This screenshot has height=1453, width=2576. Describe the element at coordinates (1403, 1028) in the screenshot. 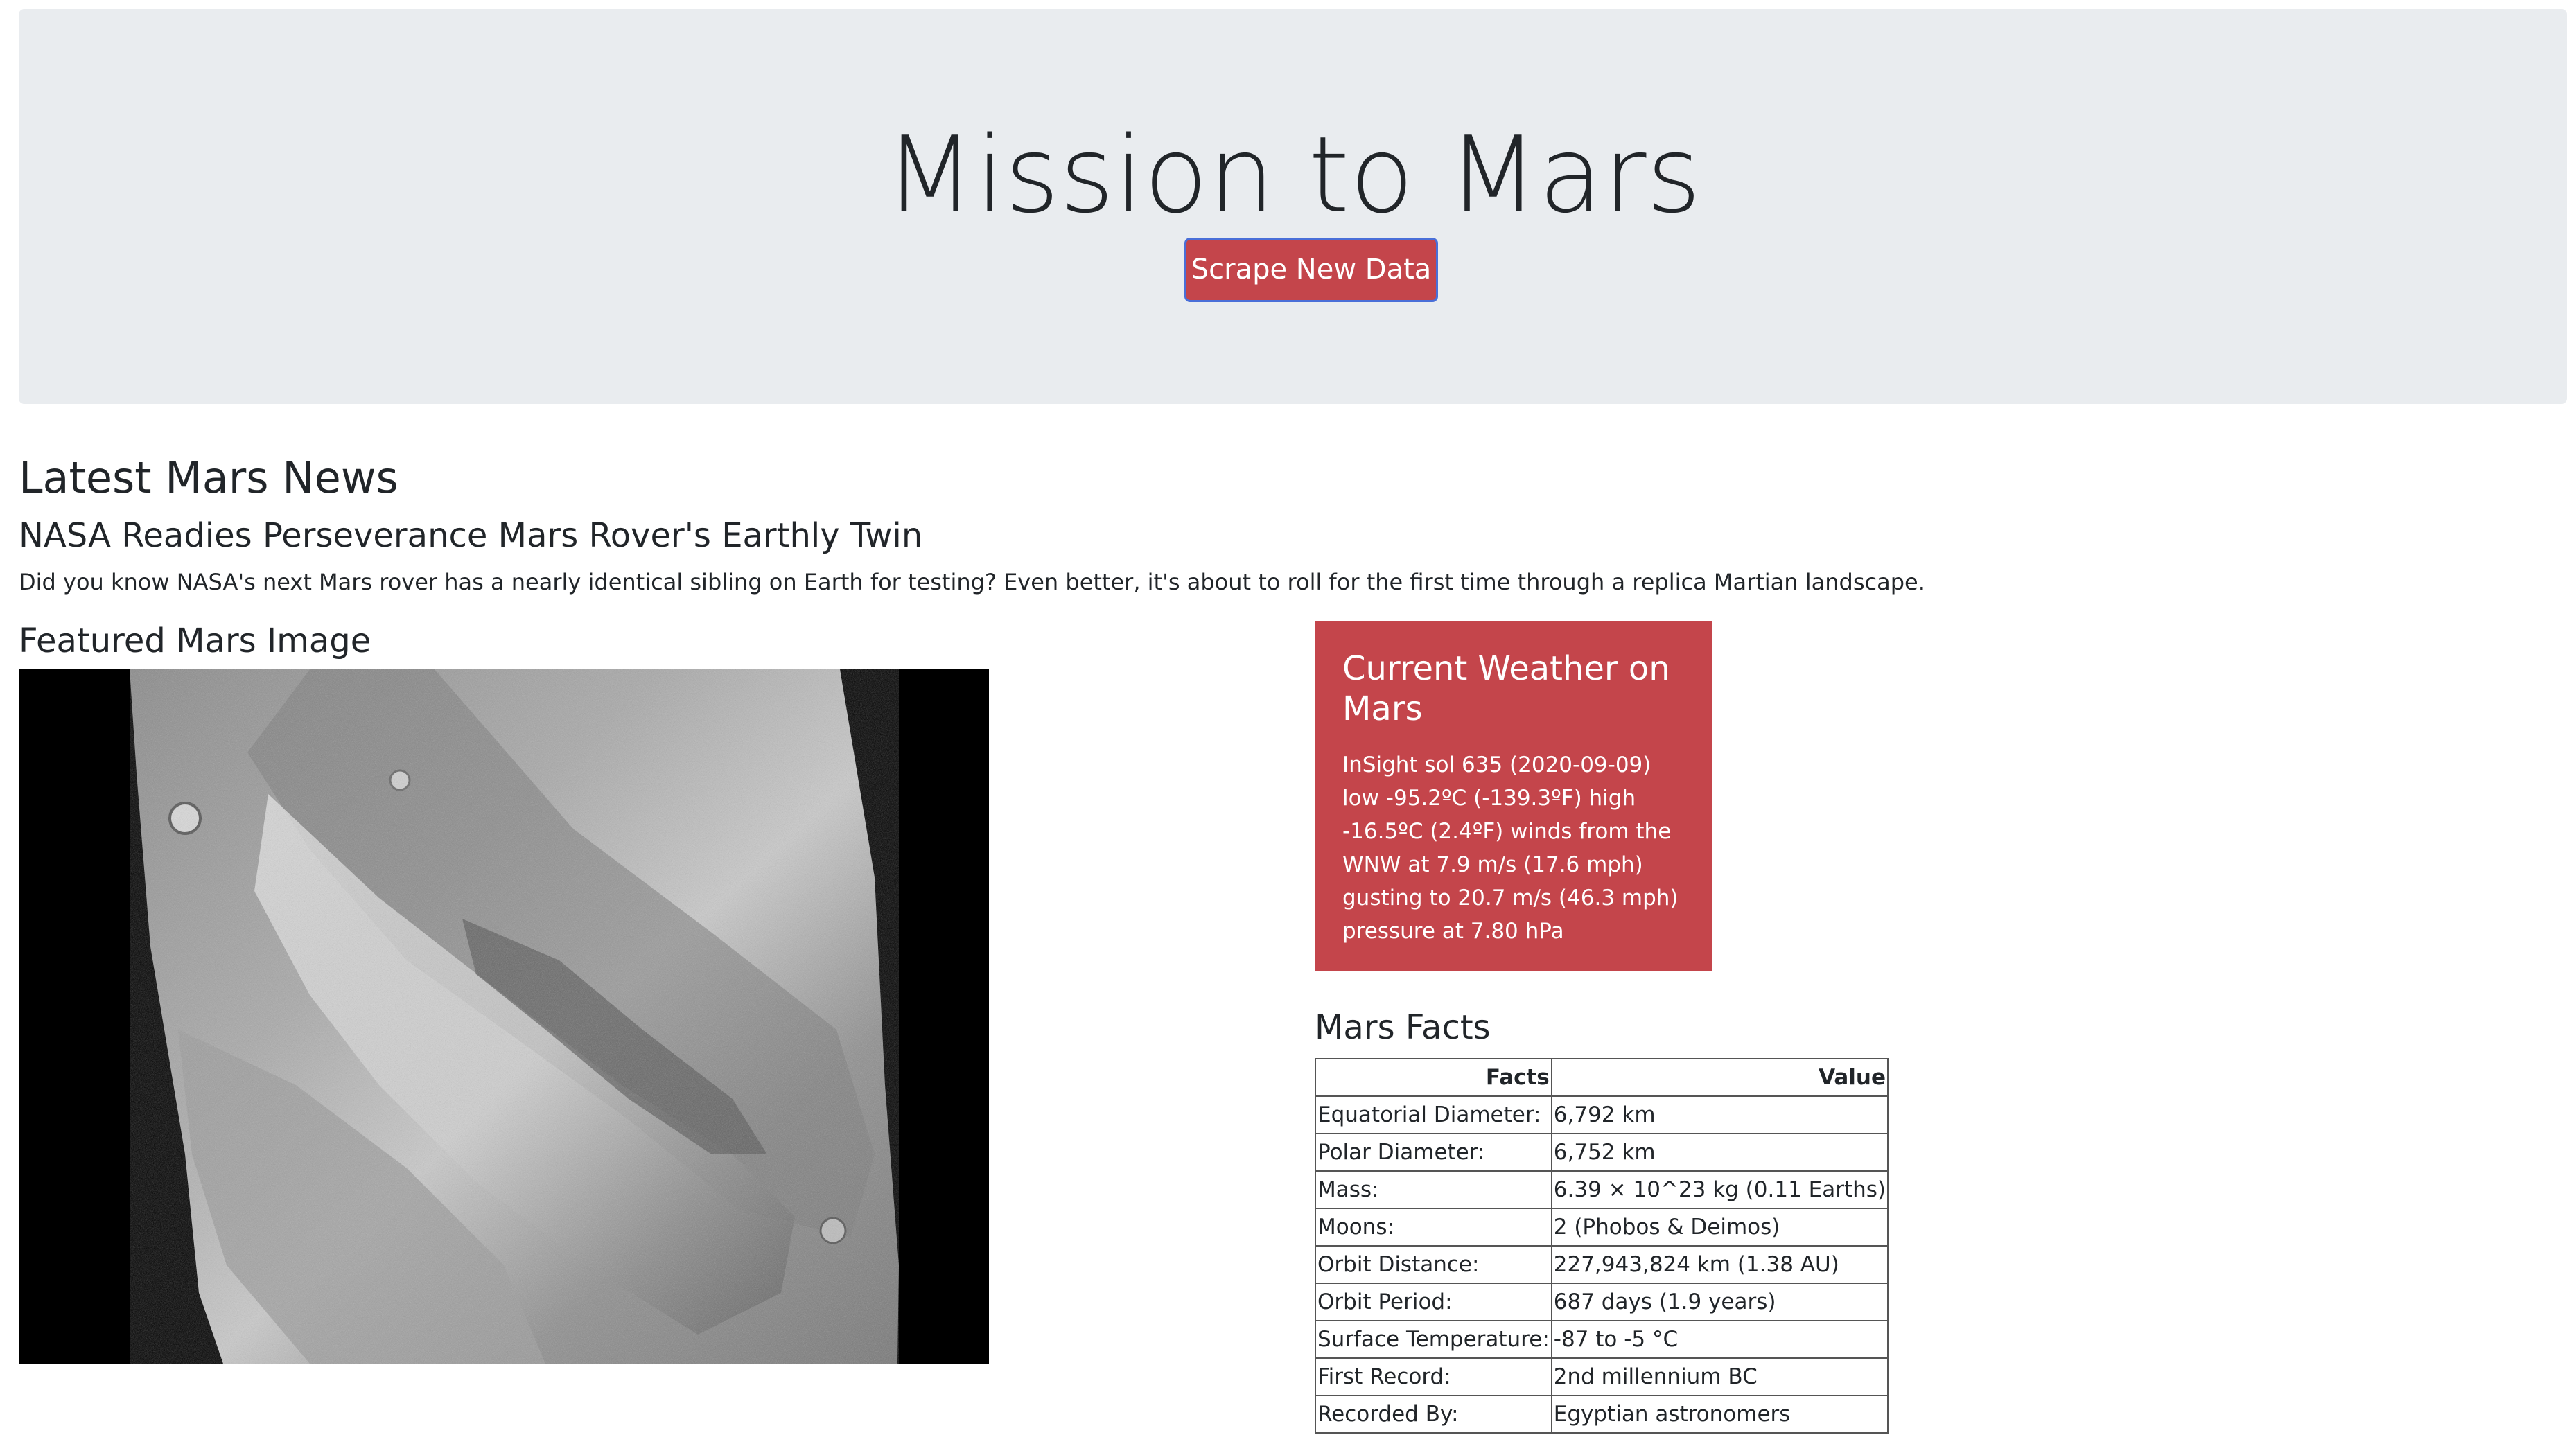

I see `mars-facts-heading: Mars Facts` at that location.